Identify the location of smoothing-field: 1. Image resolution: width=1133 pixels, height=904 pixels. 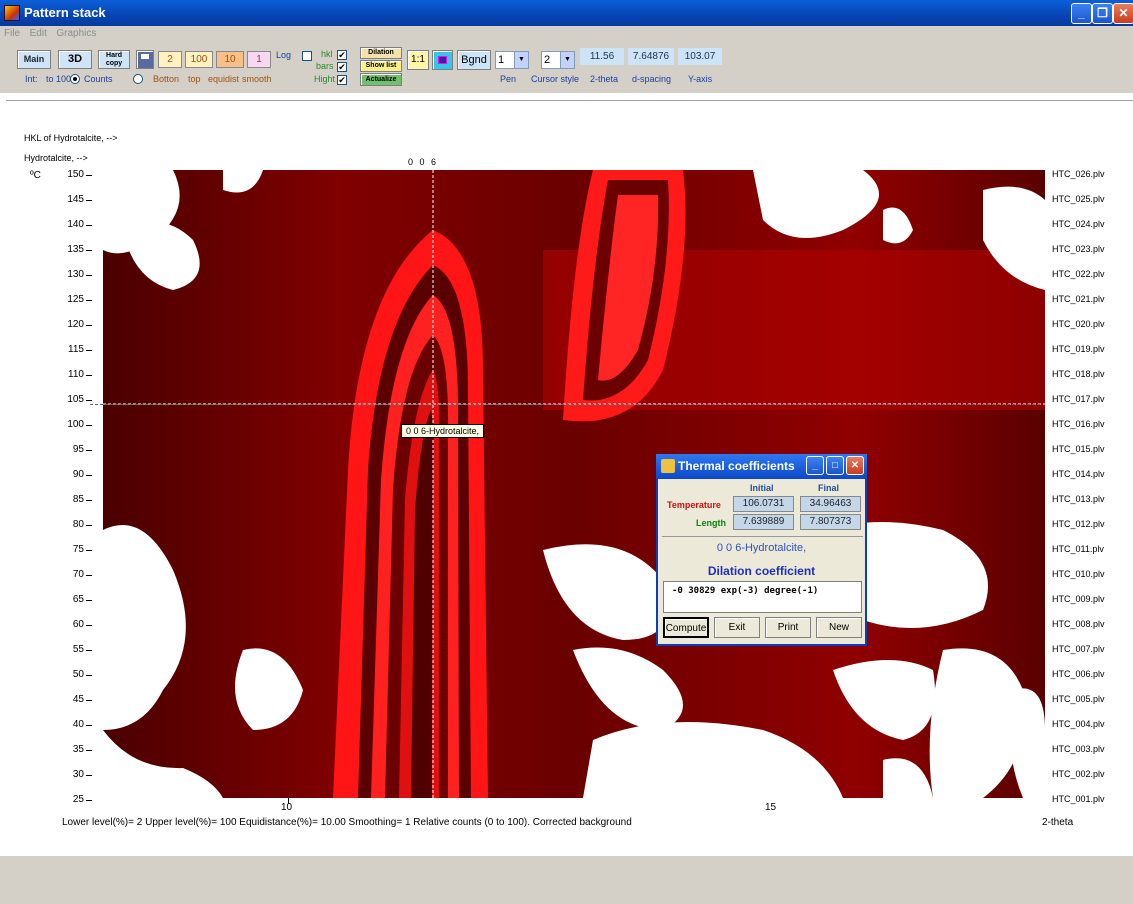
(259, 59).